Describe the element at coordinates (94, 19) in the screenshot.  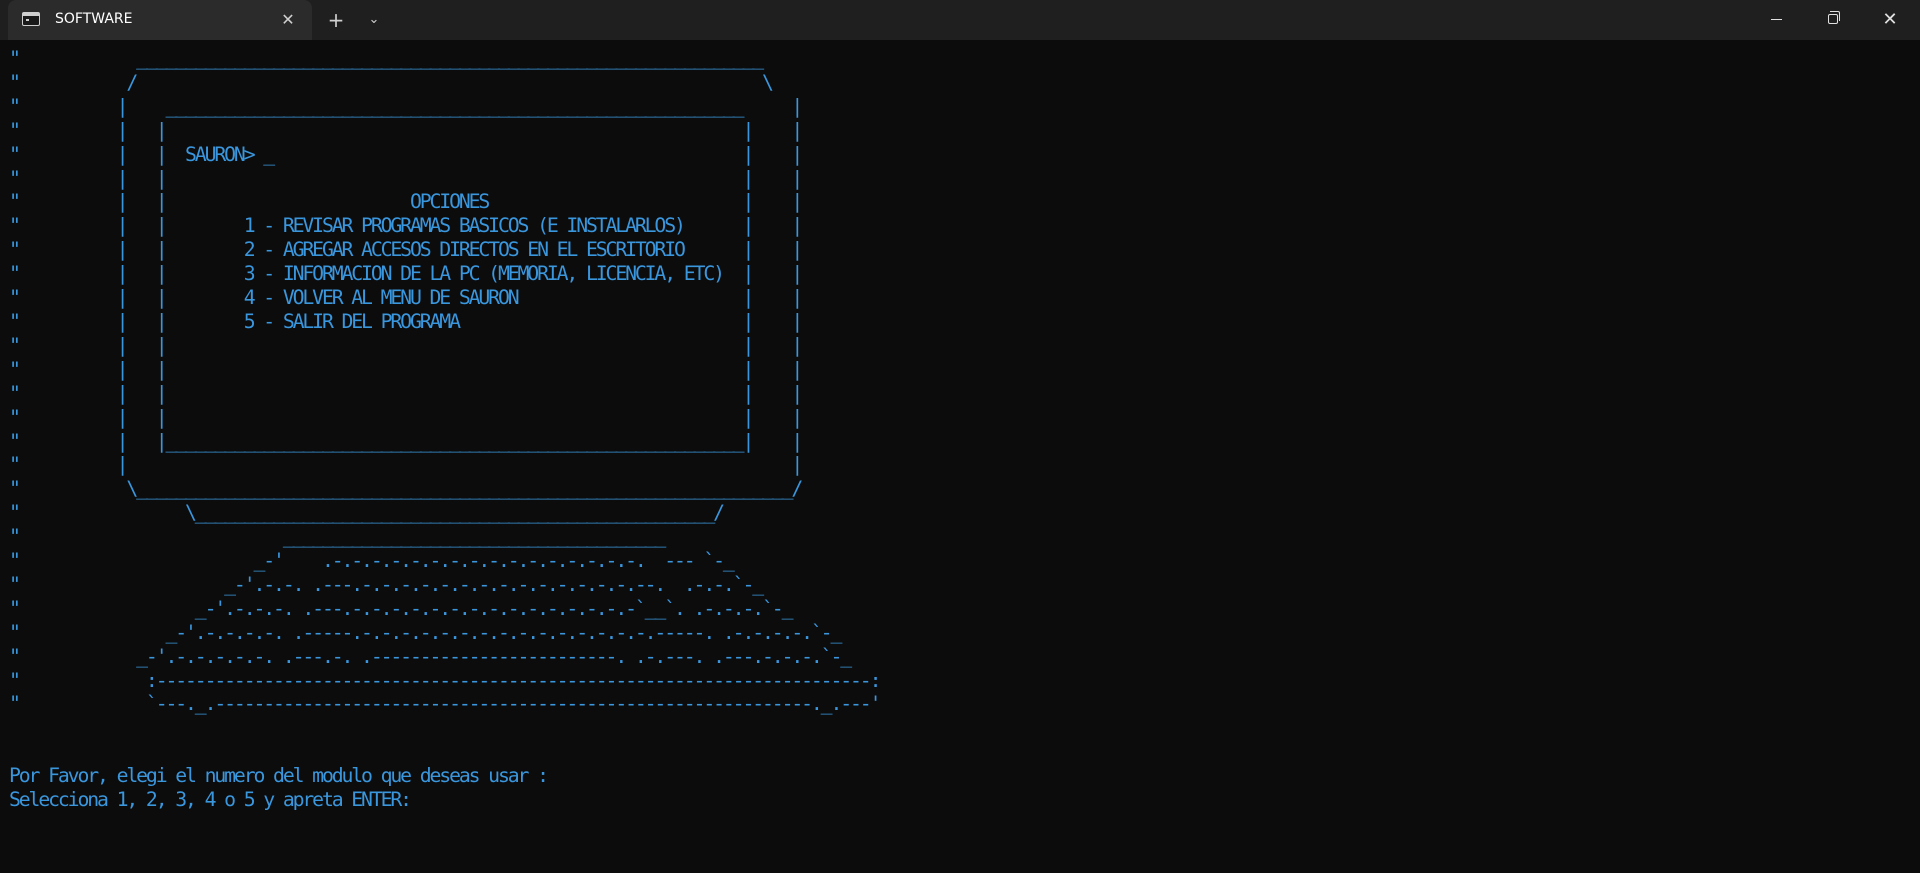
I see `tab-title: SOFTWARE` at that location.